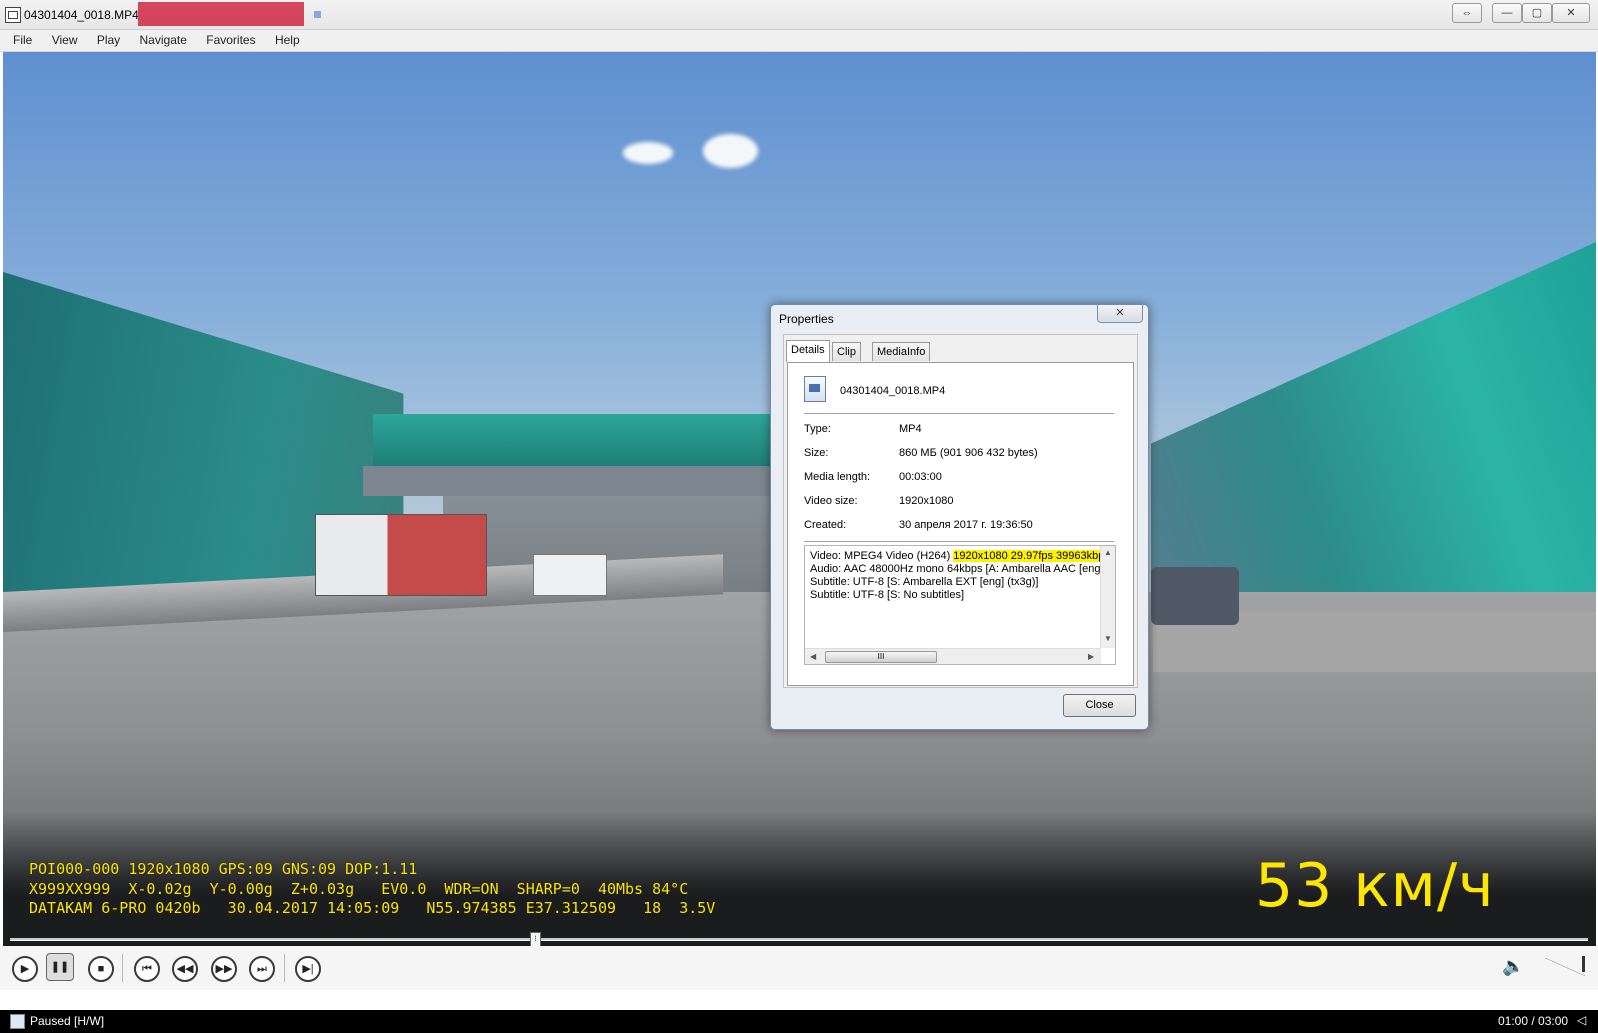 This screenshot has width=1598, height=1033. What do you see at coordinates (147, 969) in the screenshot?
I see `previous-button: ⏮` at bounding box center [147, 969].